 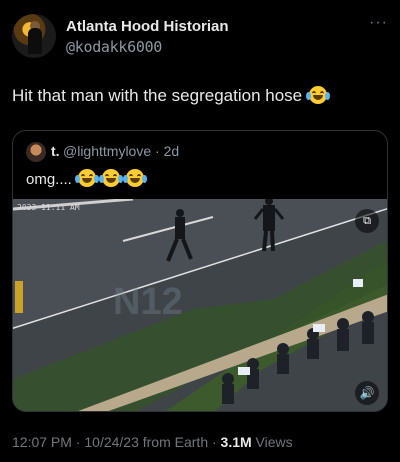 What do you see at coordinates (114, 47) in the screenshot?
I see `author-handle: @kodakk6000` at bounding box center [114, 47].